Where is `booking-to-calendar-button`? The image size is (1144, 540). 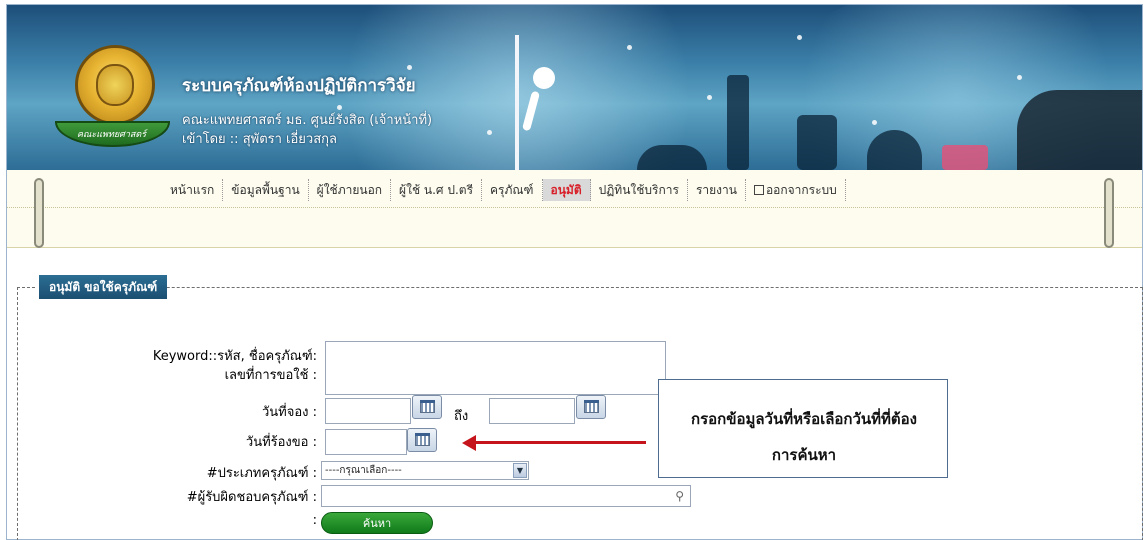
booking-to-calendar-button is located at coordinates (591, 407).